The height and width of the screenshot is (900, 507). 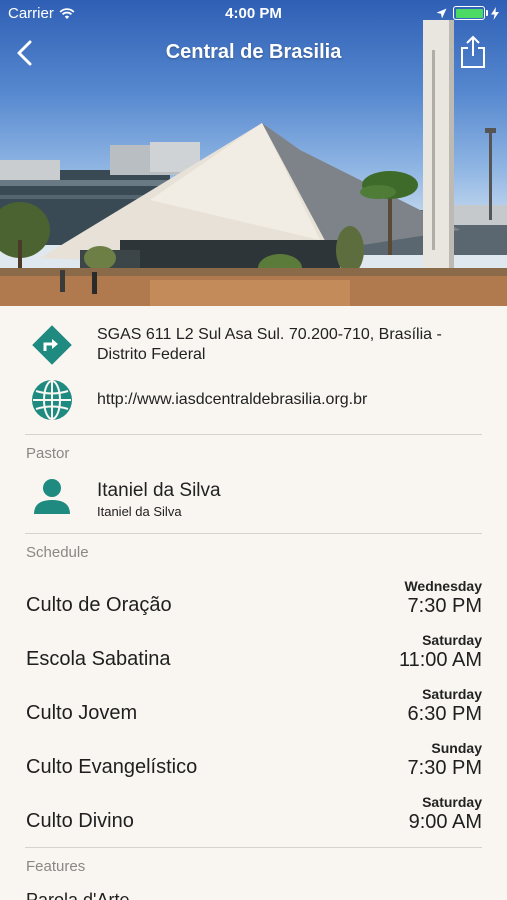 What do you see at coordinates (443, 586) in the screenshot?
I see `service-day: Wednesday` at bounding box center [443, 586].